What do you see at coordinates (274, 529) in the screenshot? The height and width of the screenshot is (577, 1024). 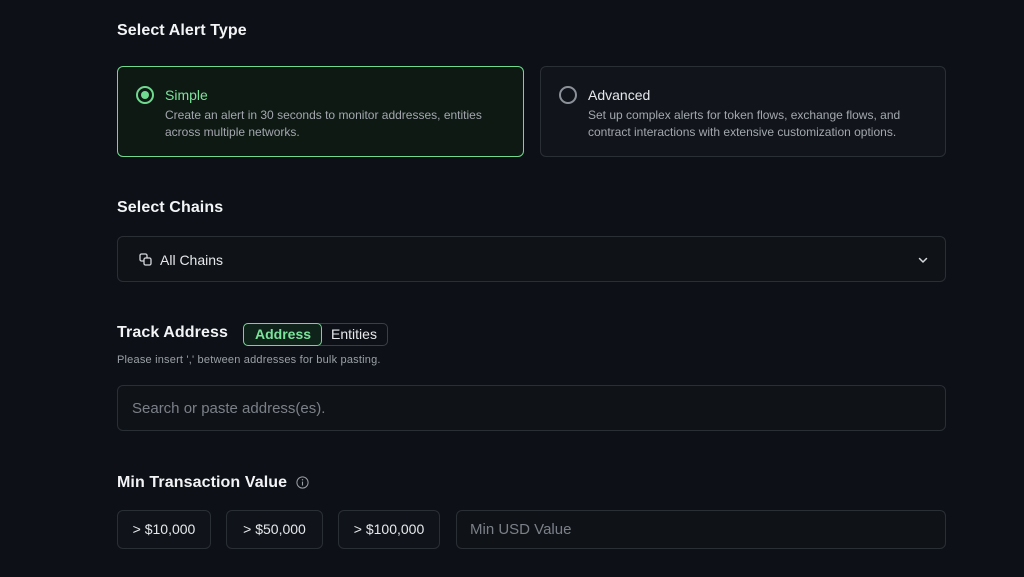 I see `min-value-preset-50k: > $50,000` at bounding box center [274, 529].